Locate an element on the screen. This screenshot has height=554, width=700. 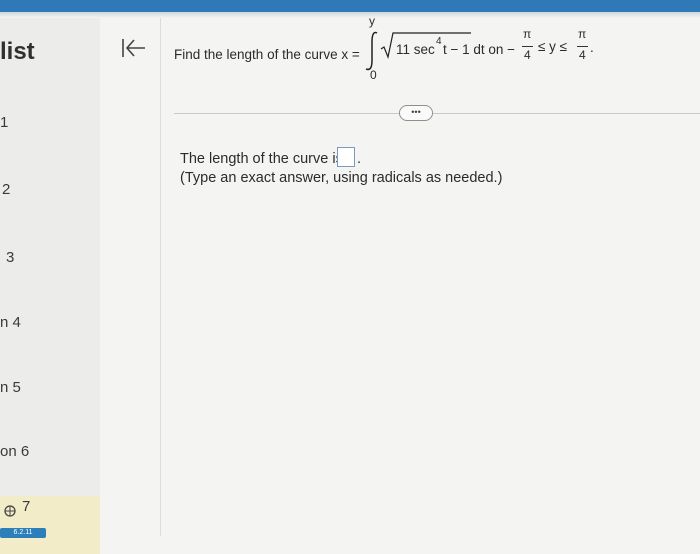
sidebar-item-6: on 6 is located at coordinates (14, 451).